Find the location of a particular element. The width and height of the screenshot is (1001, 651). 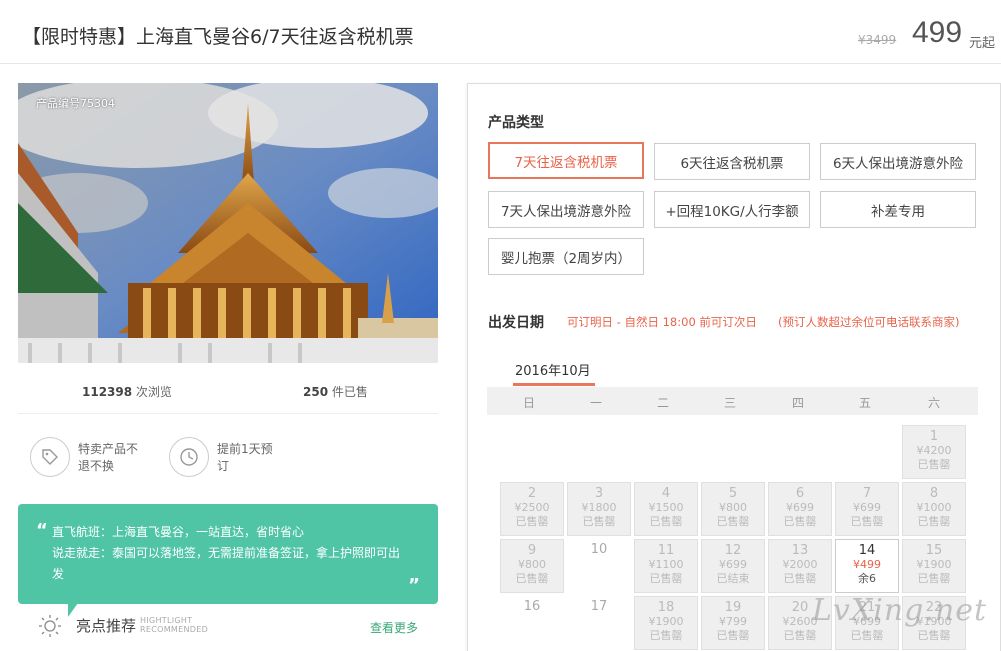

intro-line-2: 说走就走：泰国可以落地签，无需提前准备签证，拿上护照即可出 is located at coordinates (226, 553).